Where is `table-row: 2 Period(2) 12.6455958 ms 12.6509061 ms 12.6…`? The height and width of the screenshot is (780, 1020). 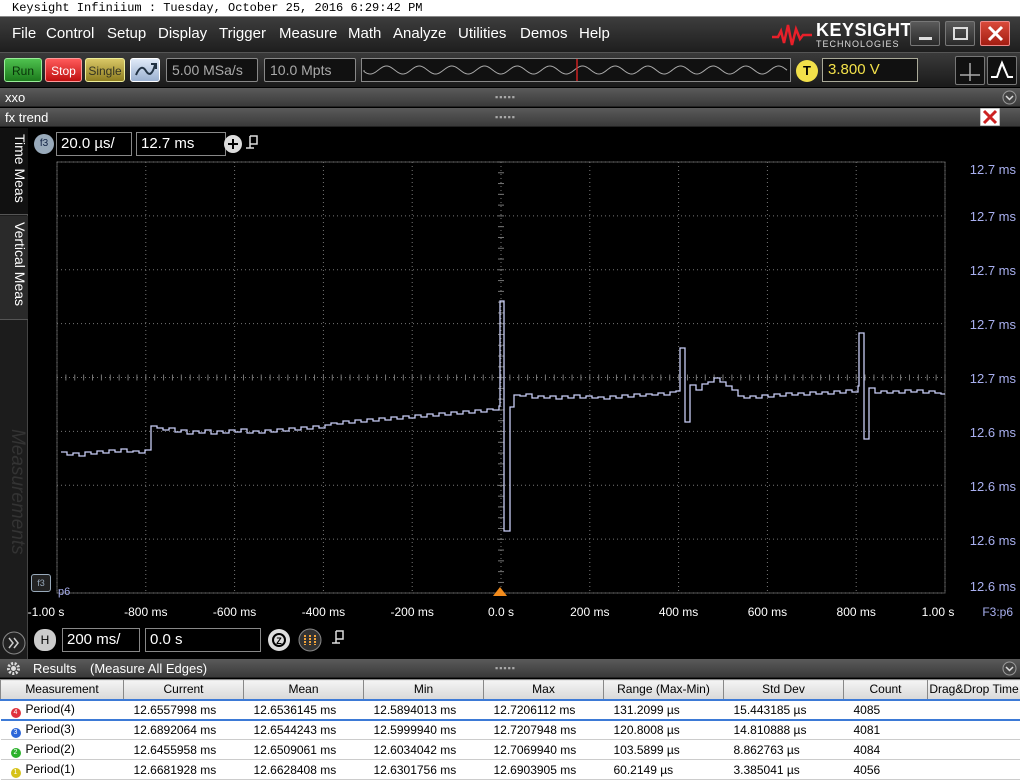
table-row: 2 Period(2) 12.6455958 ms 12.6509061 ms 12.6… is located at coordinates (510, 749).